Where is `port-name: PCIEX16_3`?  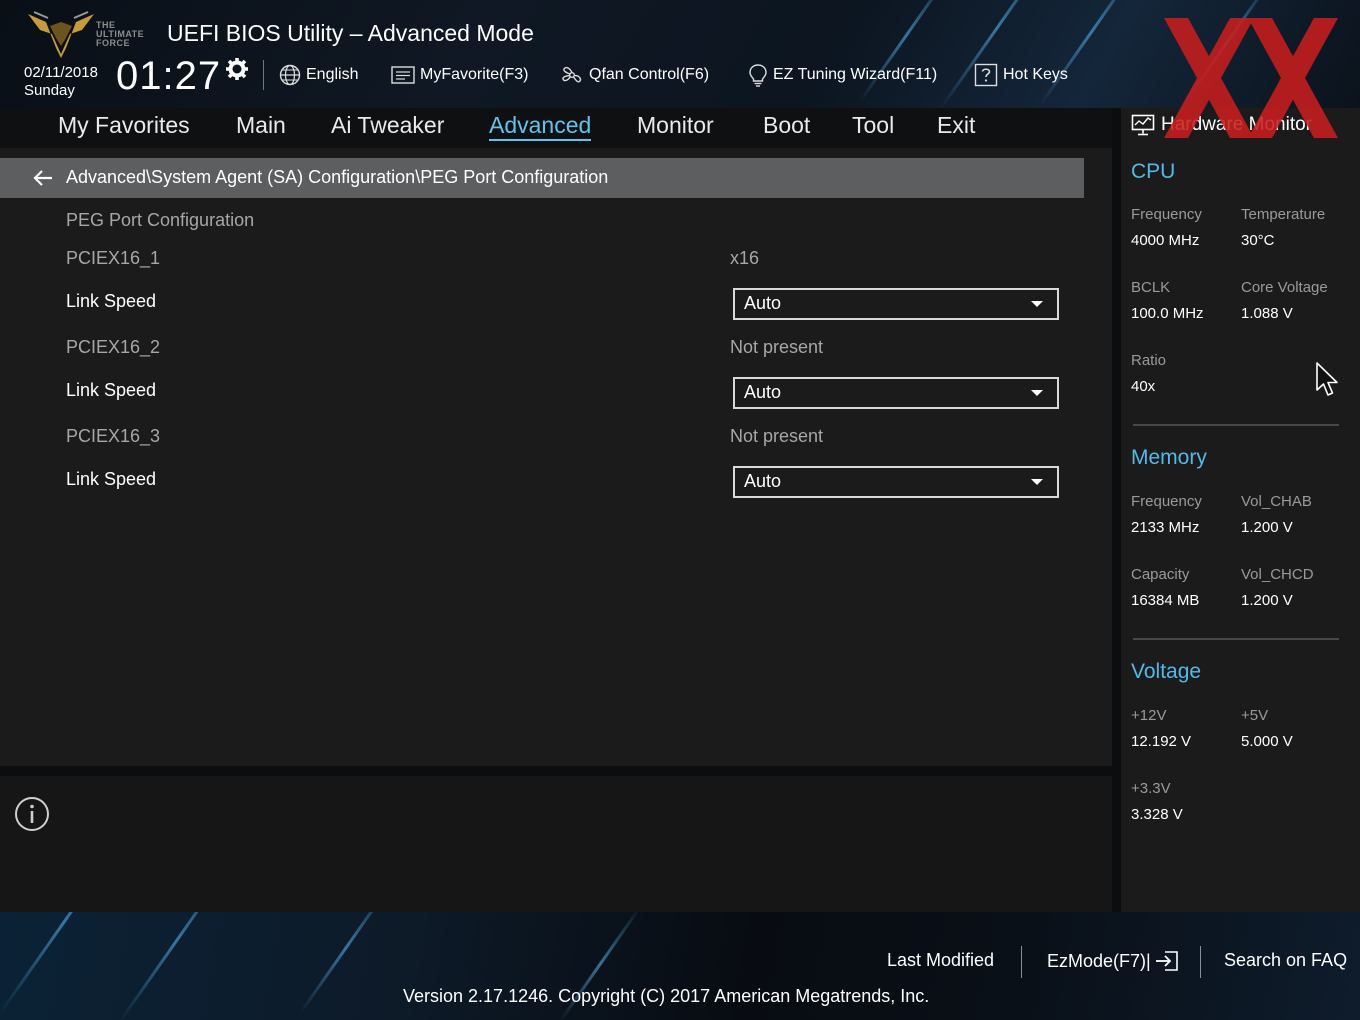
port-name: PCIEX16_3 is located at coordinates (113, 436).